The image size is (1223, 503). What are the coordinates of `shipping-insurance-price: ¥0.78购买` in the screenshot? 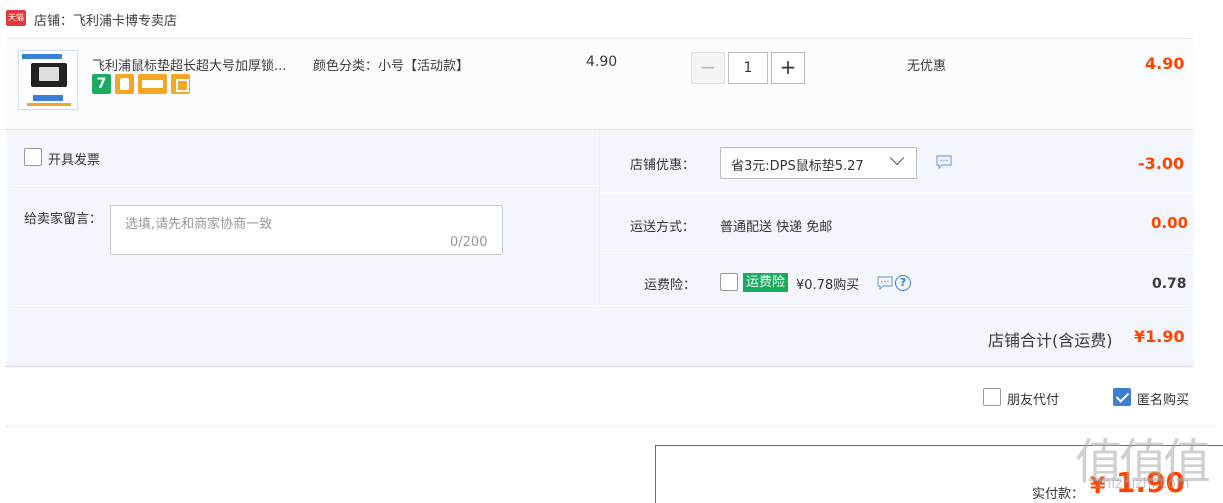 It's located at (828, 285).